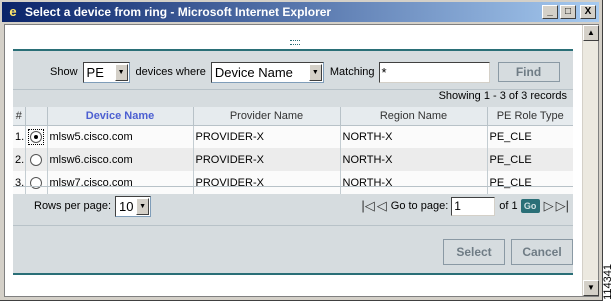  Describe the element at coordinates (413, 116) in the screenshot. I see `column-header-region-name: Region Name` at that location.